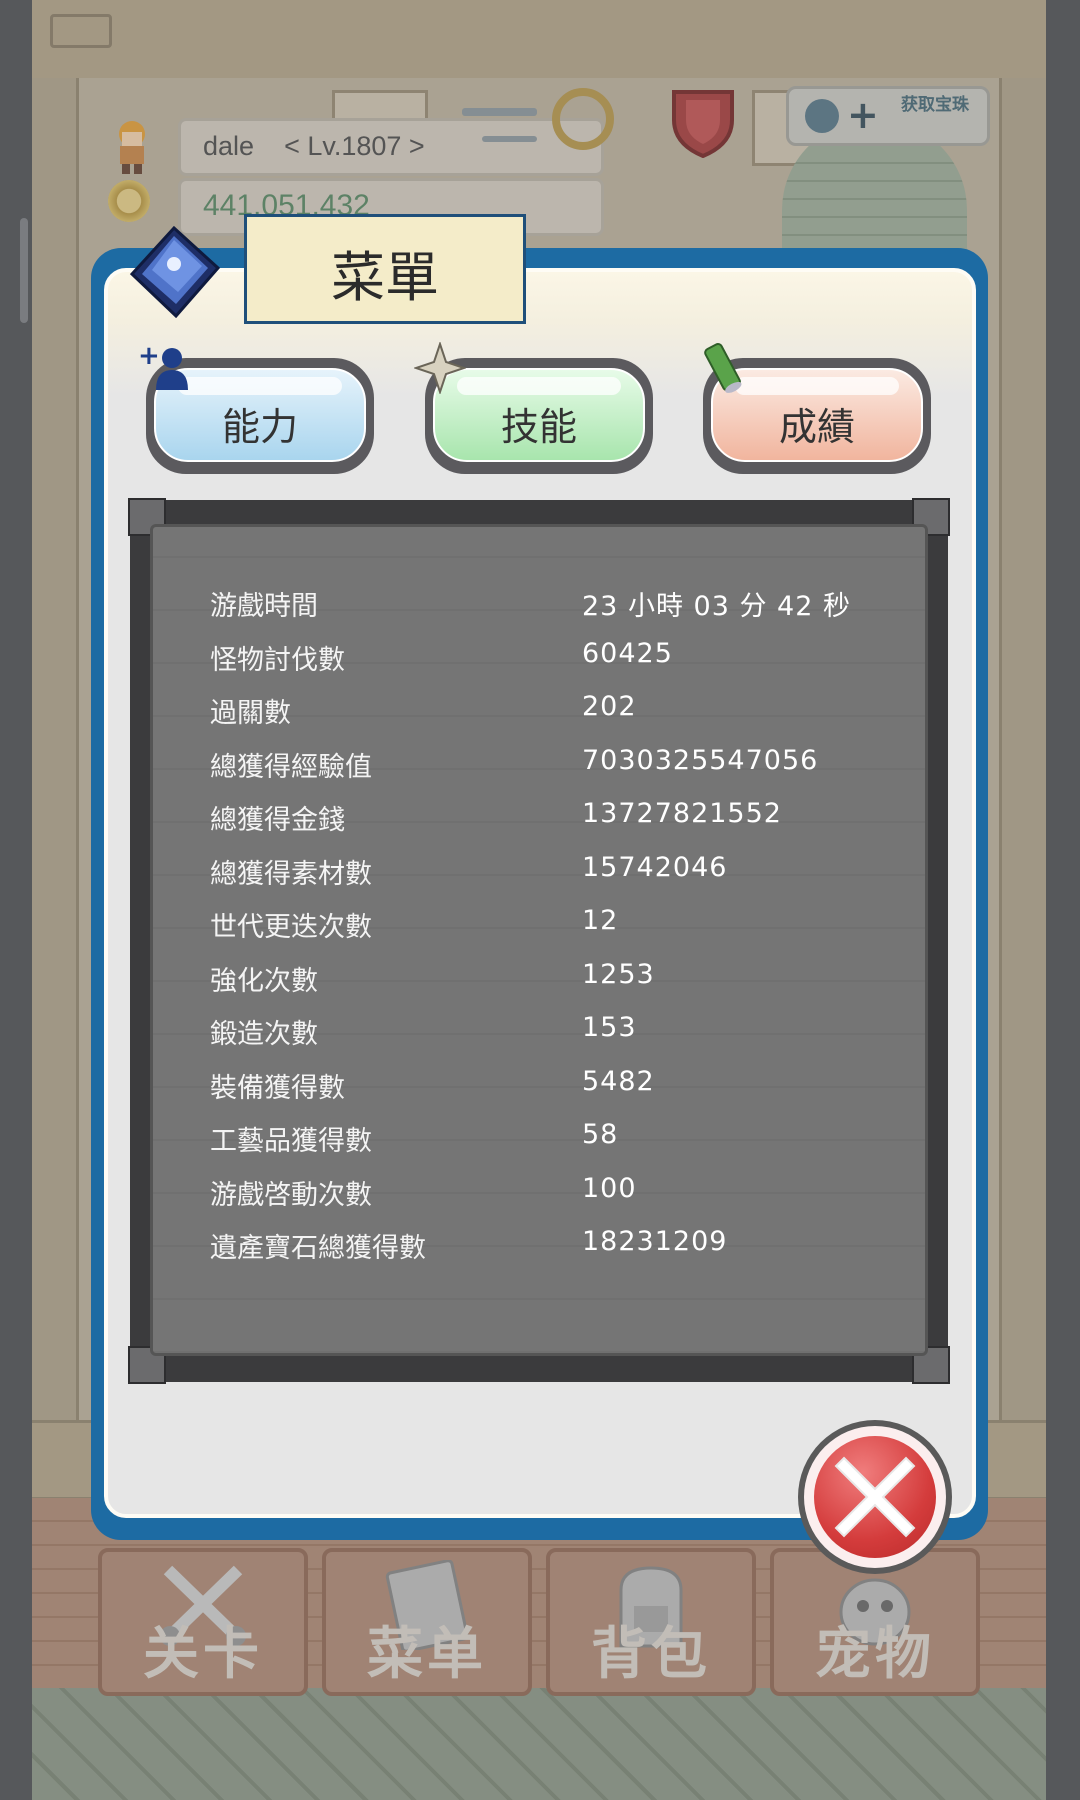 This screenshot has height=1800, width=1080. What do you see at coordinates (264, 606) in the screenshot?
I see `stat-label: 游戲時間` at bounding box center [264, 606].